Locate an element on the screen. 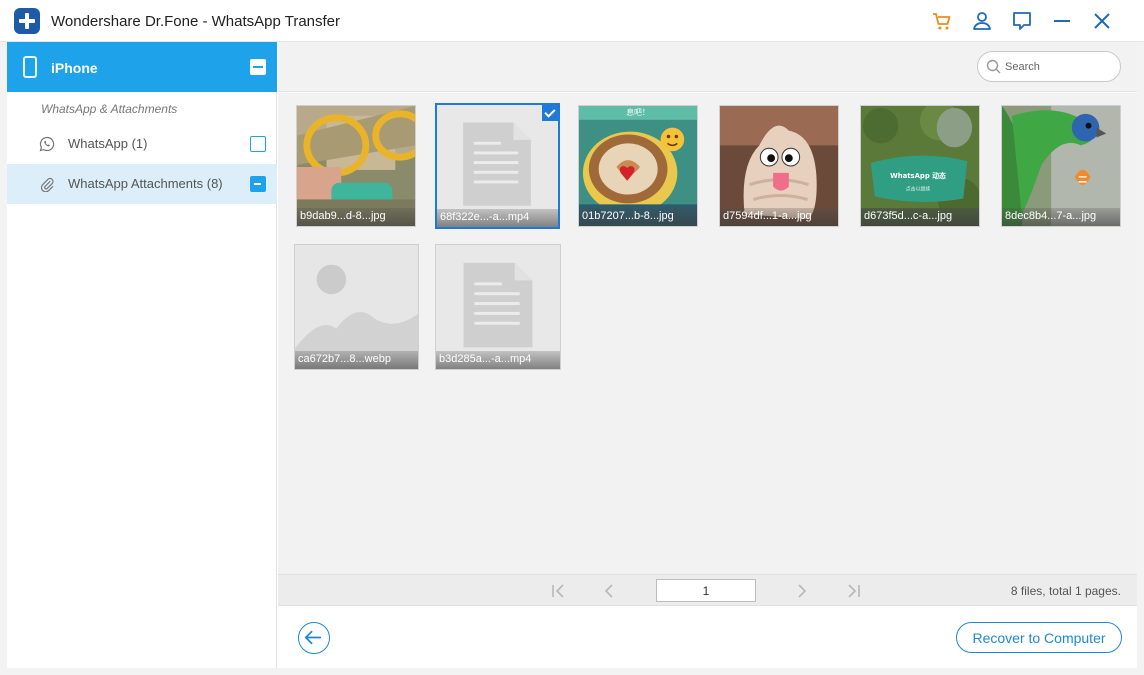  whatsapp-checkbox is located at coordinates (258, 144).